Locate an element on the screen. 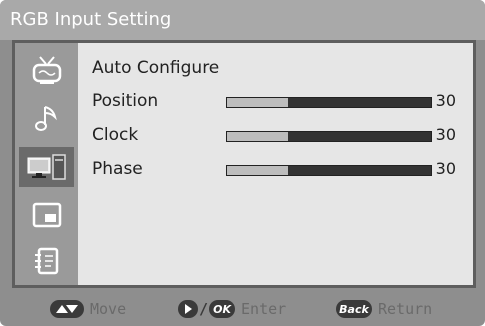 The image size is (485, 326). sidebar-item-setup is located at coordinates (46, 261).